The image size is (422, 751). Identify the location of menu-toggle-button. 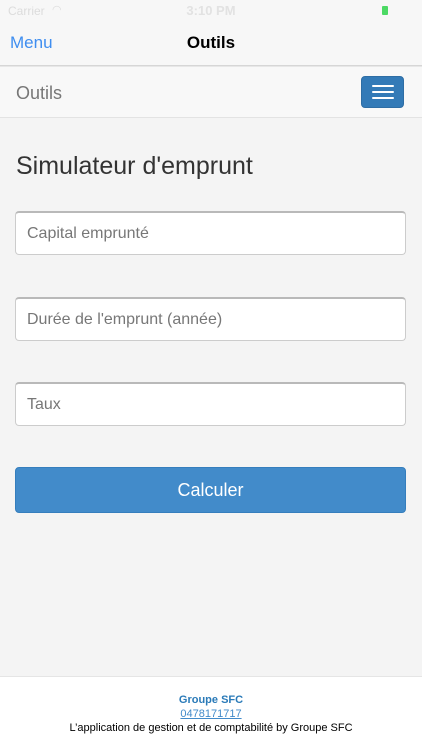
(382, 92).